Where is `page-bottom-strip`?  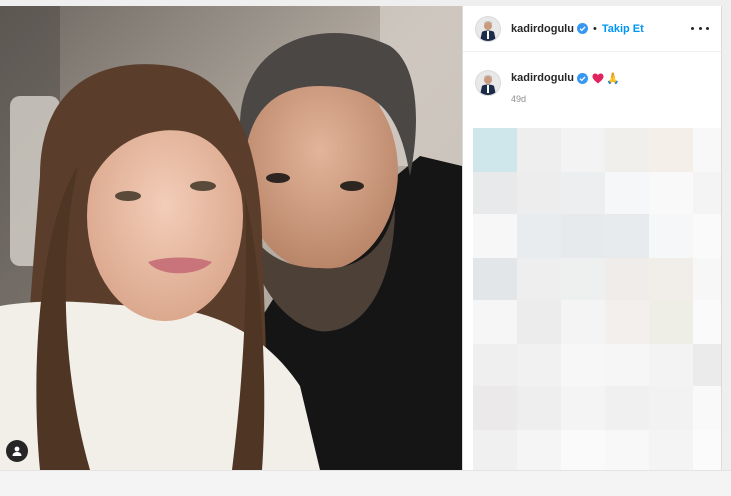 page-bottom-strip is located at coordinates (365, 483).